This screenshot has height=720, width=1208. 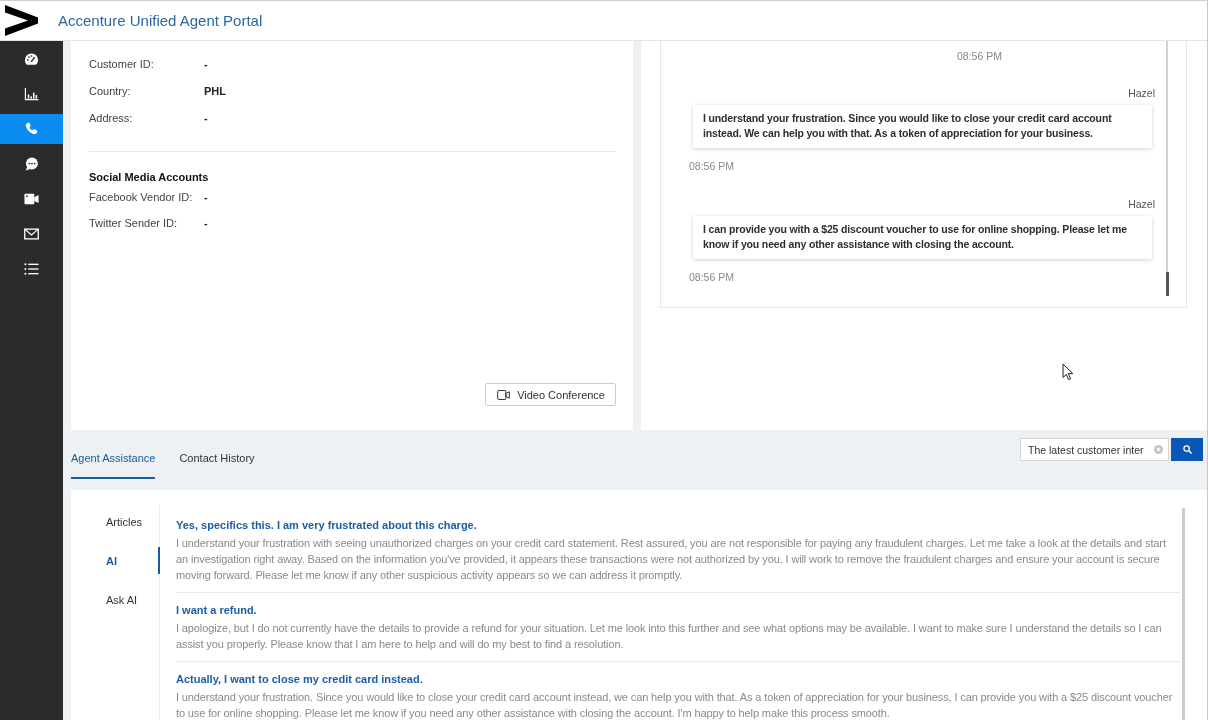 What do you see at coordinates (678, 610) in the screenshot?
I see `suggested-question: I want a refund.` at bounding box center [678, 610].